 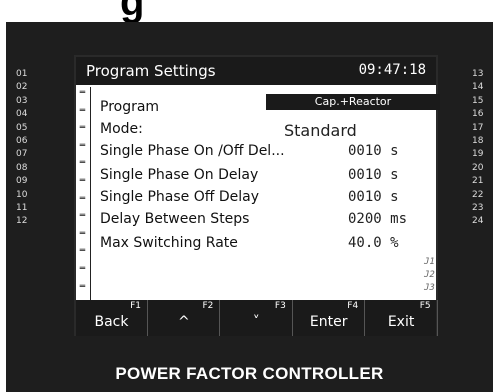 I want to click on terminal-number: 02, so click(x=22, y=87).